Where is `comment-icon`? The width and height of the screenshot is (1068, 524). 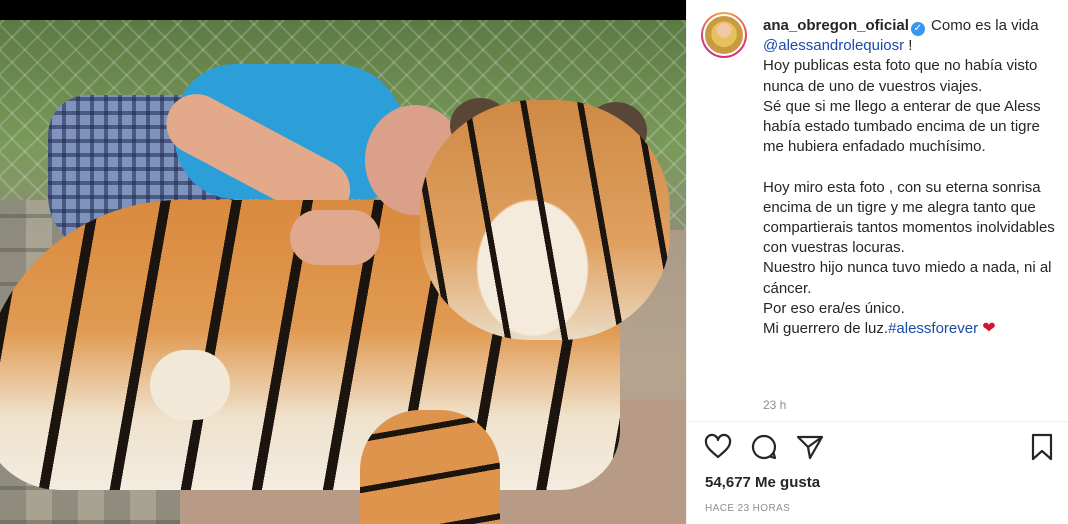
comment-icon is located at coordinates (764, 447).